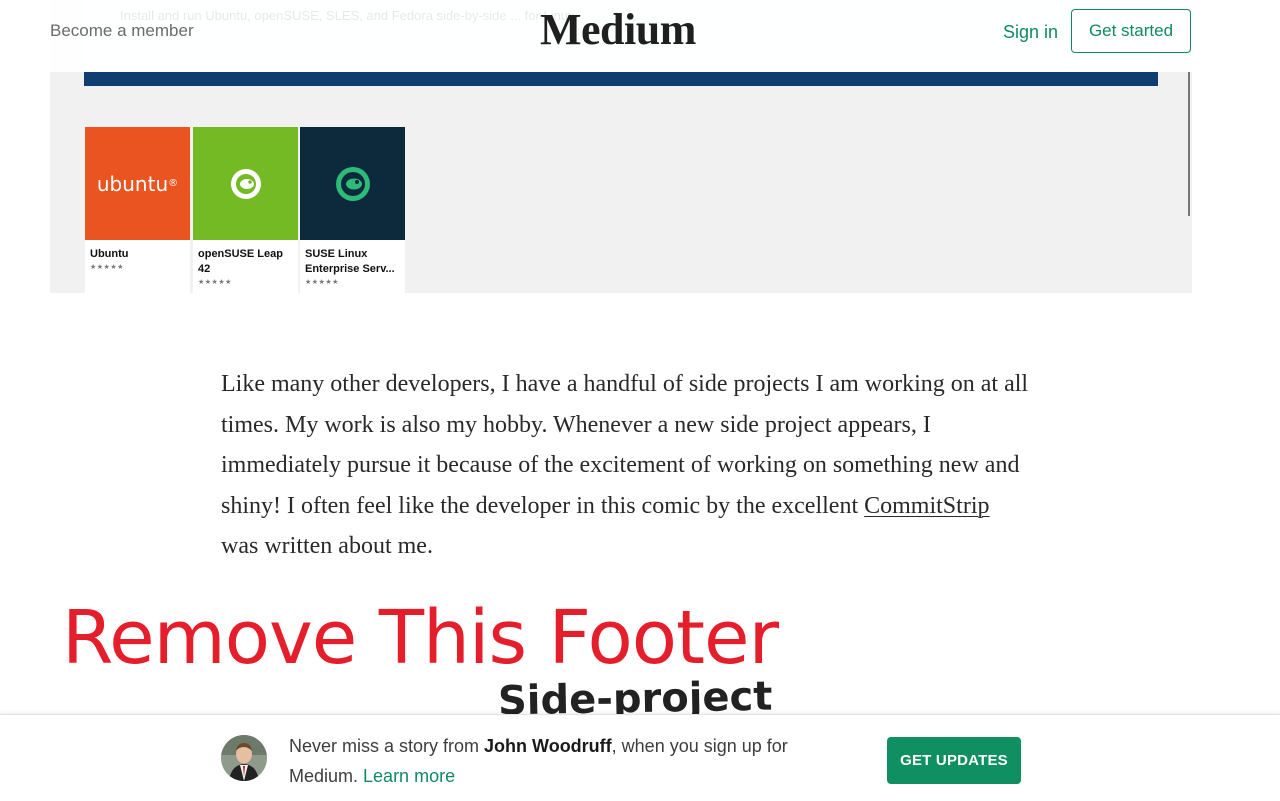 The width and height of the screenshot is (1280, 801). What do you see at coordinates (618, 29) in the screenshot?
I see `medium-logo: Medium` at bounding box center [618, 29].